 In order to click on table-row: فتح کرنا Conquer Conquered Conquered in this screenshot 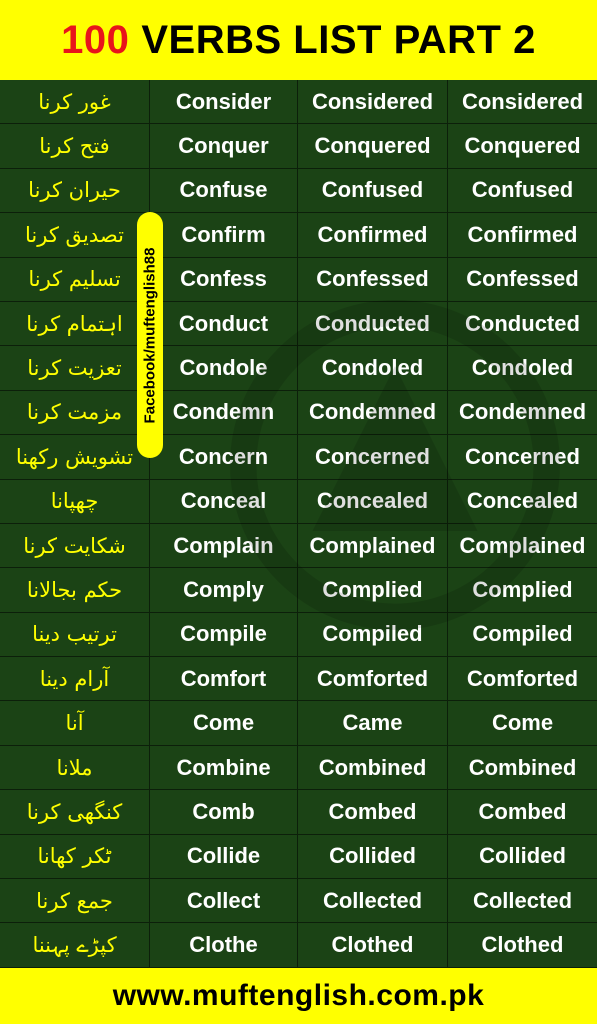, I will do `click(298, 146)`.